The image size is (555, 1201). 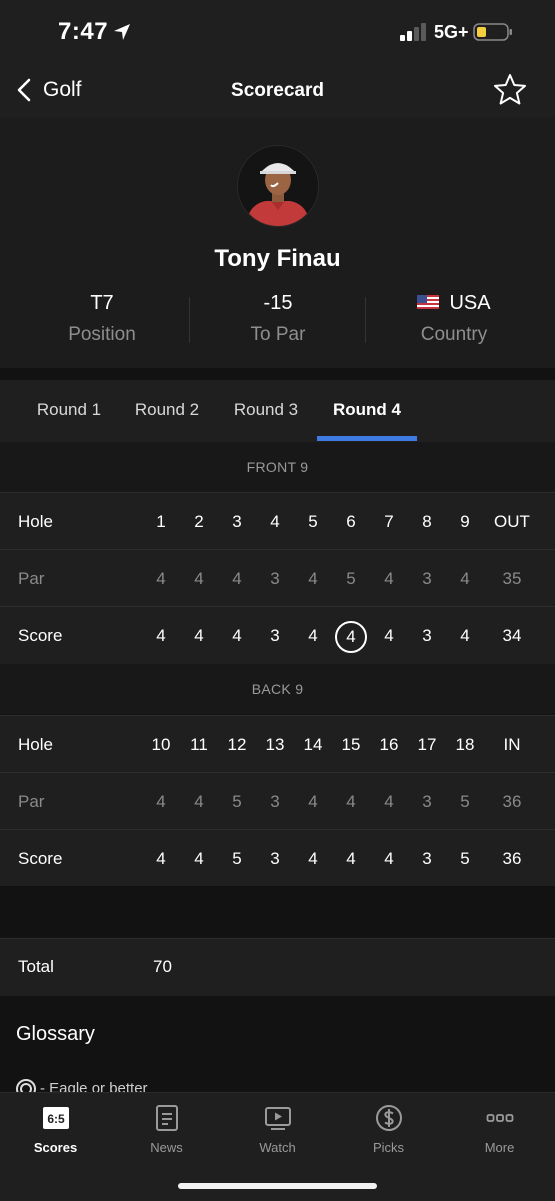 I want to click on hole-number: 5, so click(x=313, y=521).